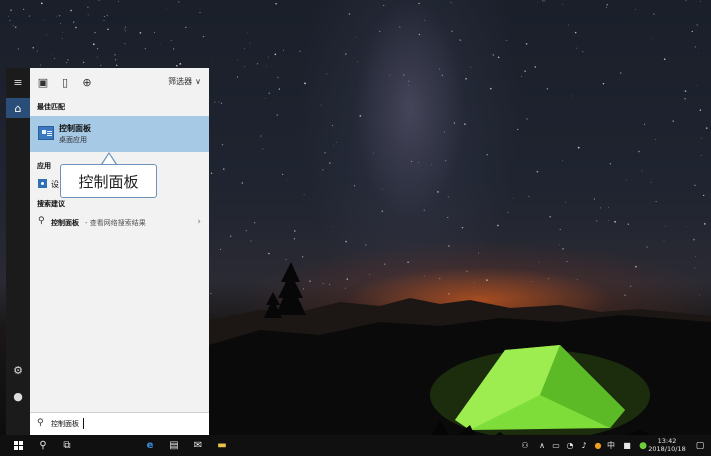 The image size is (711, 456). What do you see at coordinates (119, 82) in the screenshot?
I see `search-toolbar: ▣ ▯ ⊕ 筛选器 ∨` at bounding box center [119, 82].